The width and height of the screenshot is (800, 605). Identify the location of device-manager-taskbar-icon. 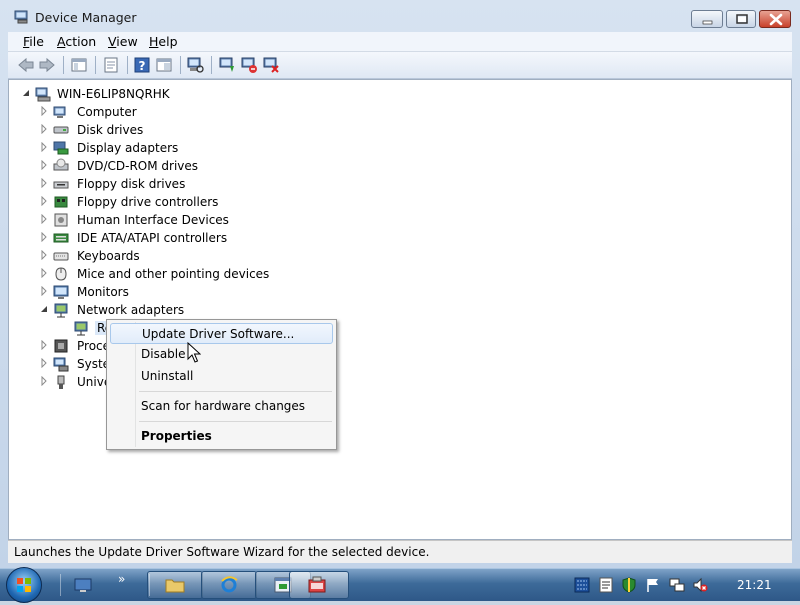
(317, 584).